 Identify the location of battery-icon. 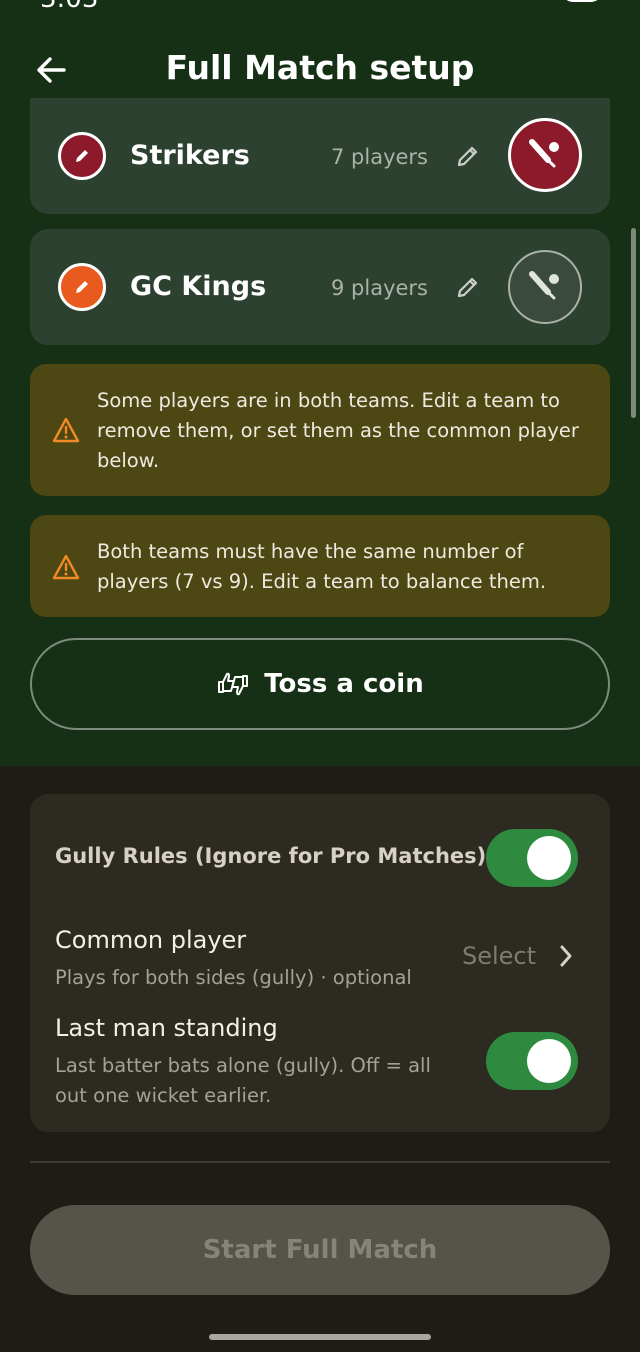
(582, 1).